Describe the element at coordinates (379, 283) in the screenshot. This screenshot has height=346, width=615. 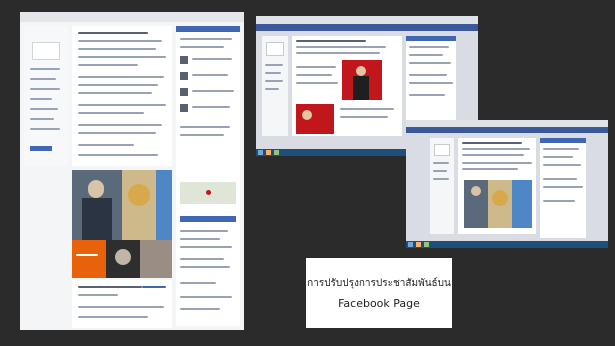
I see `slide-caption-line-1: การปรับปรุงการประชาสัมพันธ์บน` at that location.